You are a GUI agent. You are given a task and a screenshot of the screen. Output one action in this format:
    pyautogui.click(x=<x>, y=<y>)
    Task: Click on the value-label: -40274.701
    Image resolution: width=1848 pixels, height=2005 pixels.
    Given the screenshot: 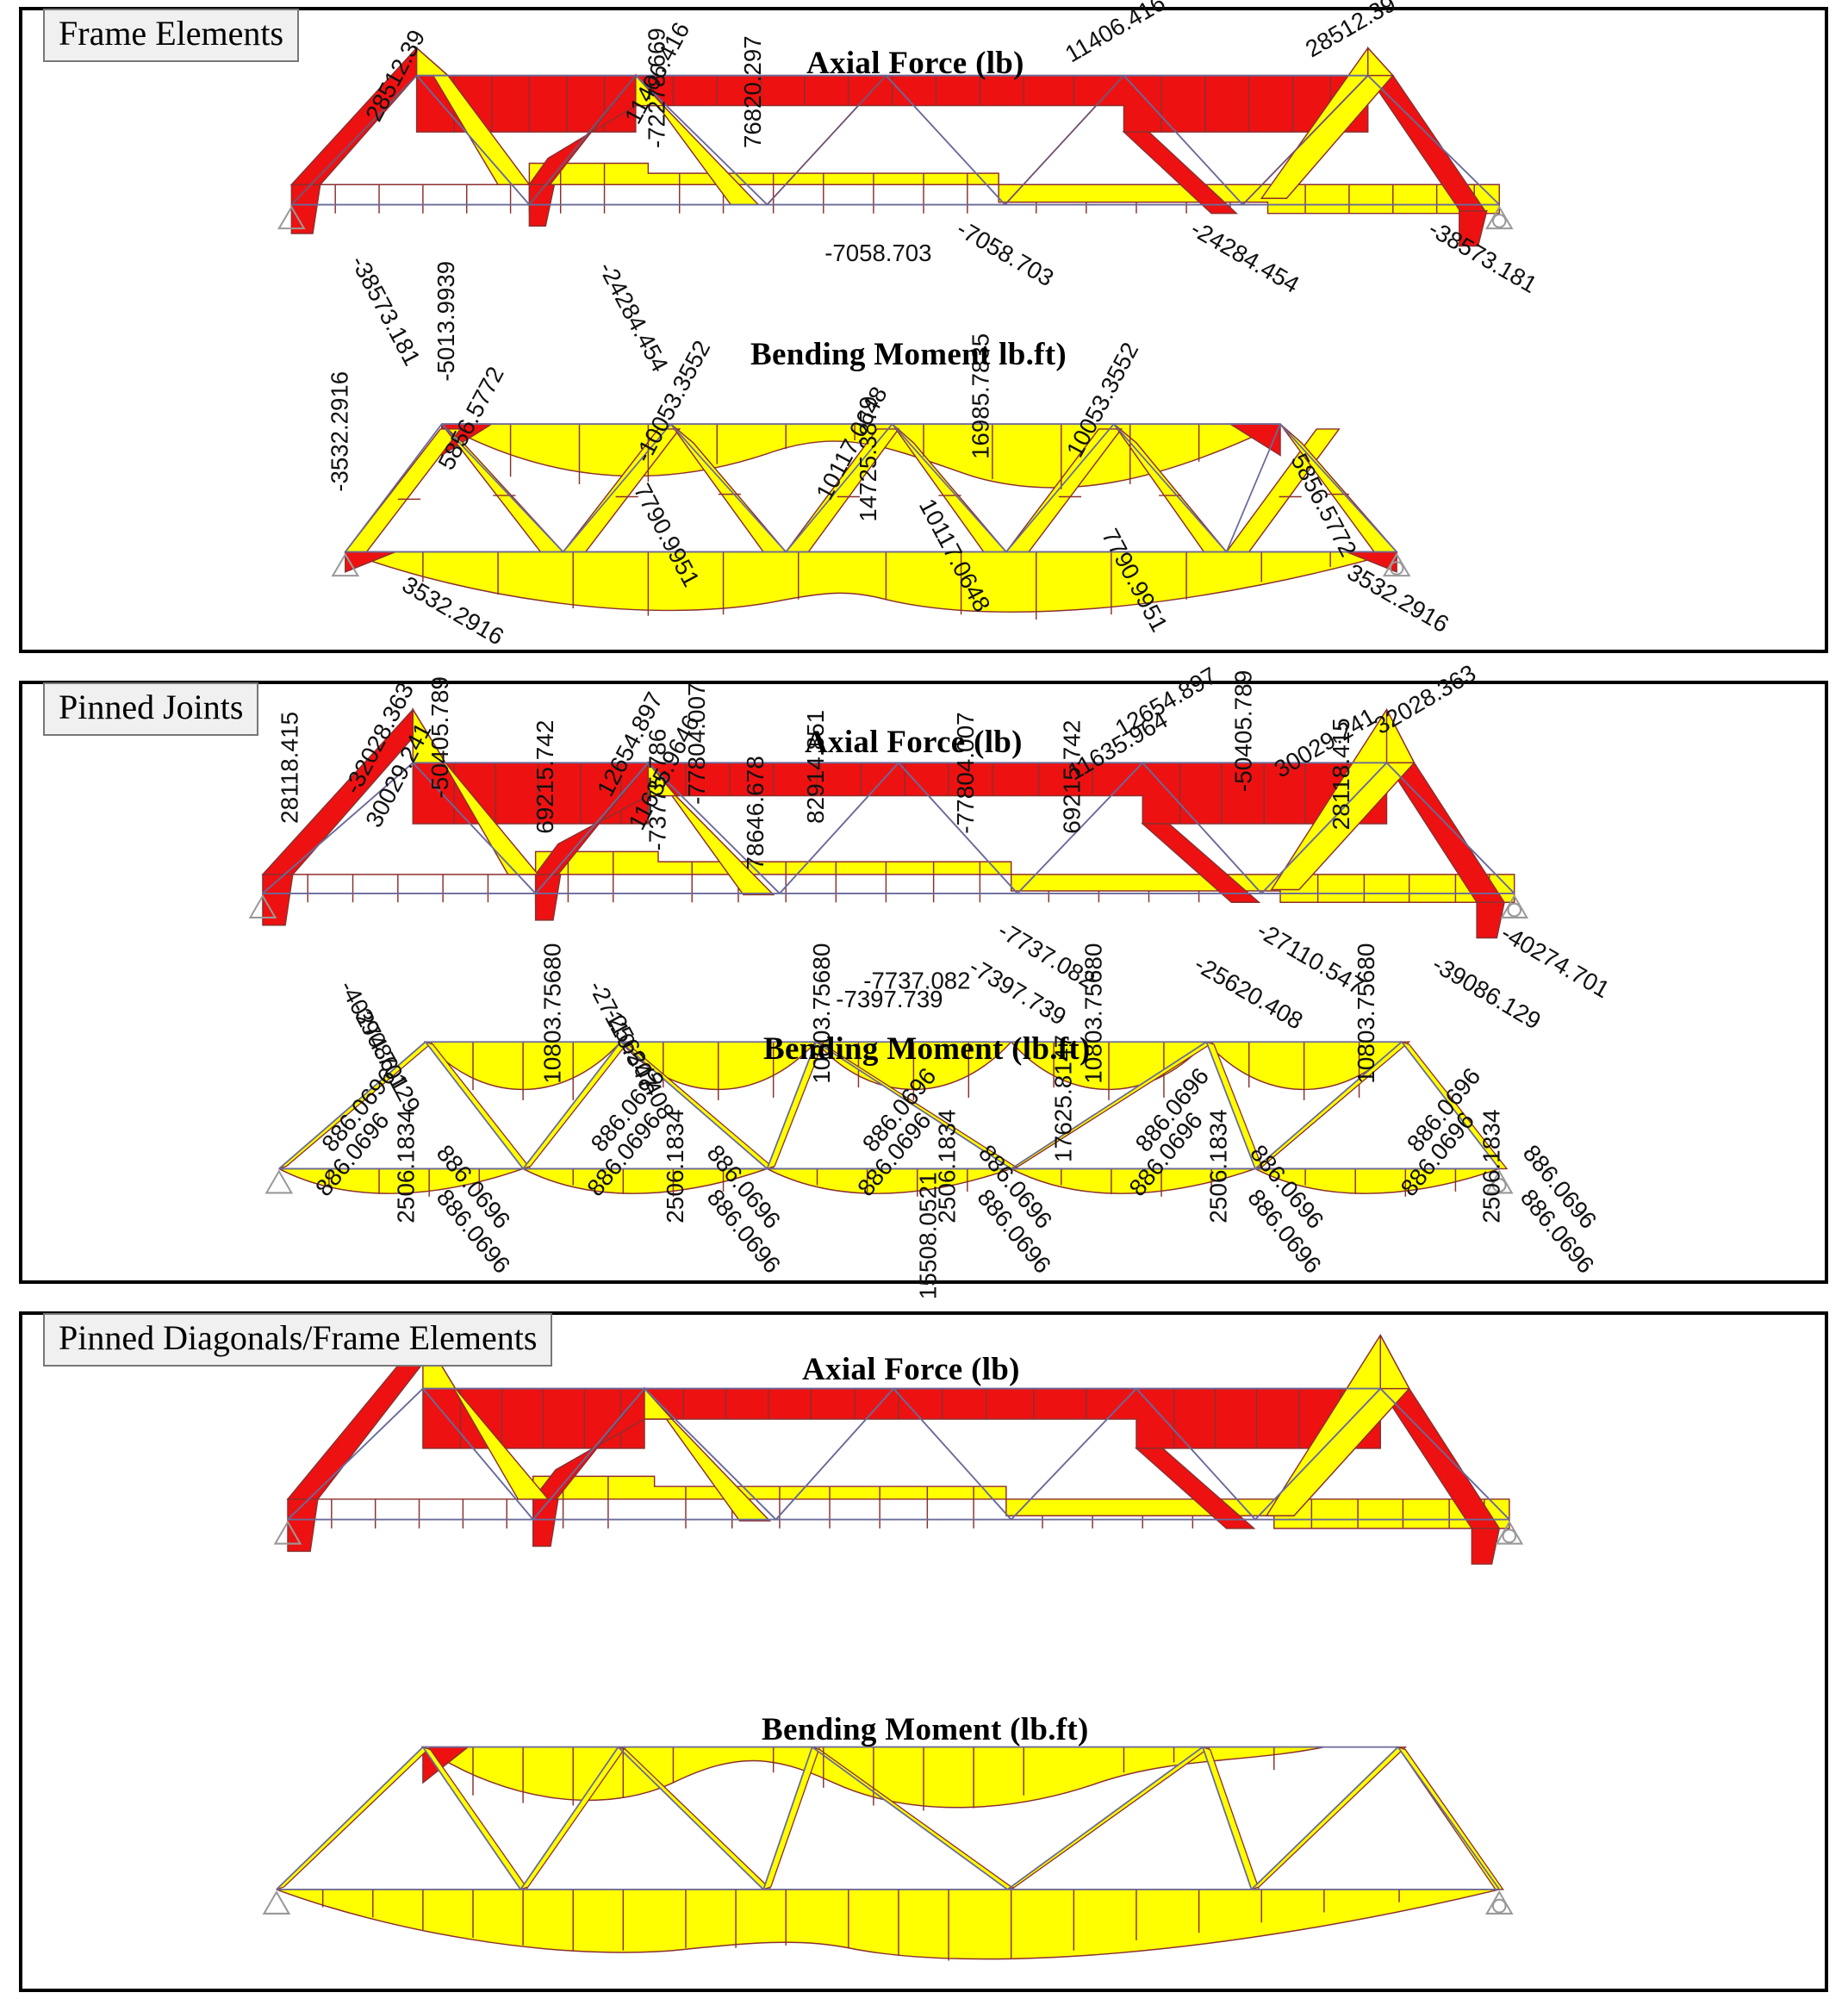 What is the action you would take?
    pyautogui.click(x=1555, y=961)
    